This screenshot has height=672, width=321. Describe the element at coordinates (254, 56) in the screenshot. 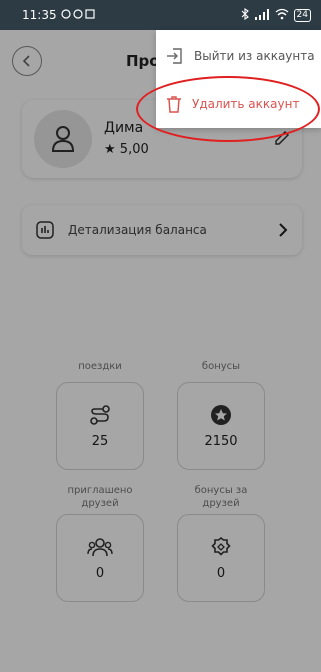

I see `logout-label: Выйти из аккаунта` at that location.